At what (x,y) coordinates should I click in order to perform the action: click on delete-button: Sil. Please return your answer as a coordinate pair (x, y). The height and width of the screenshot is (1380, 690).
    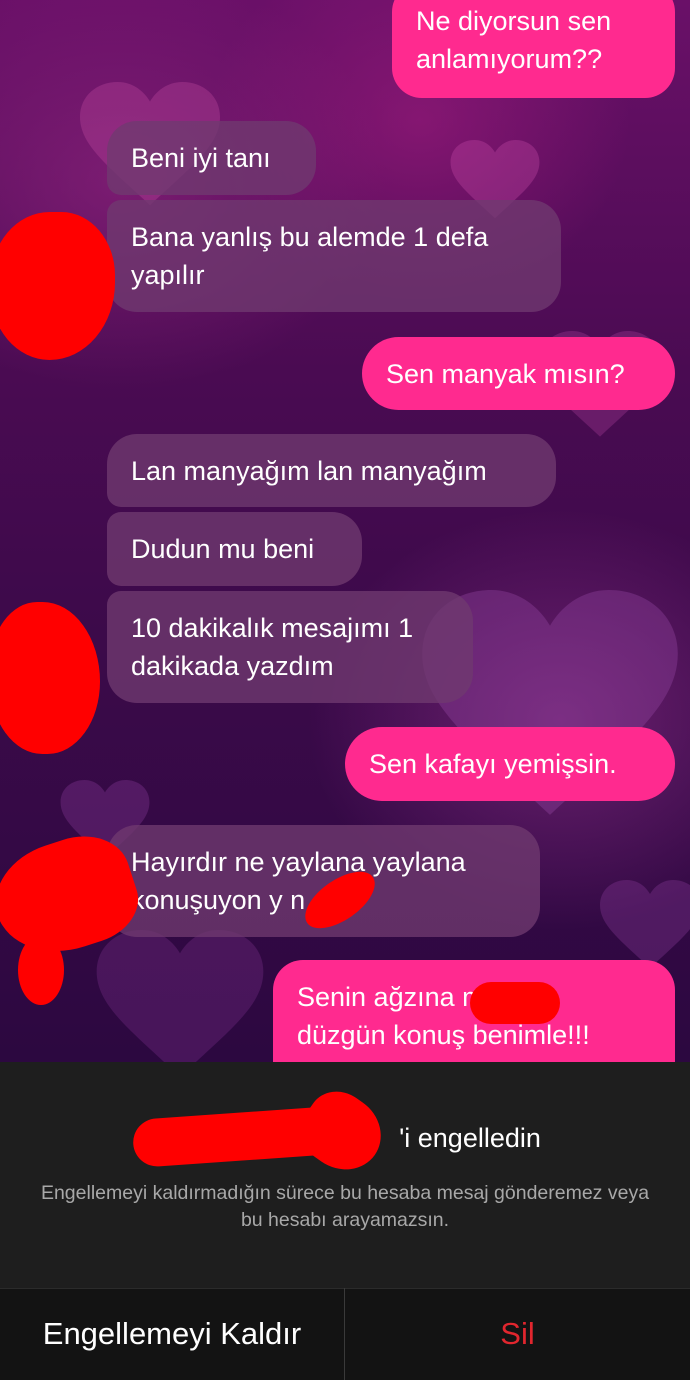
    Looking at the image, I should click on (517, 1334).